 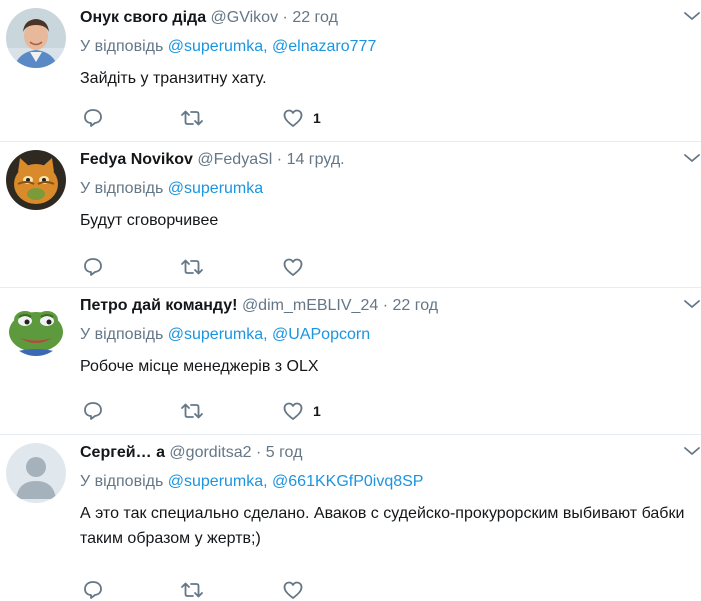 I want to click on tweet-text: Робоче місце менеджерів з OLX, so click(x=199, y=366).